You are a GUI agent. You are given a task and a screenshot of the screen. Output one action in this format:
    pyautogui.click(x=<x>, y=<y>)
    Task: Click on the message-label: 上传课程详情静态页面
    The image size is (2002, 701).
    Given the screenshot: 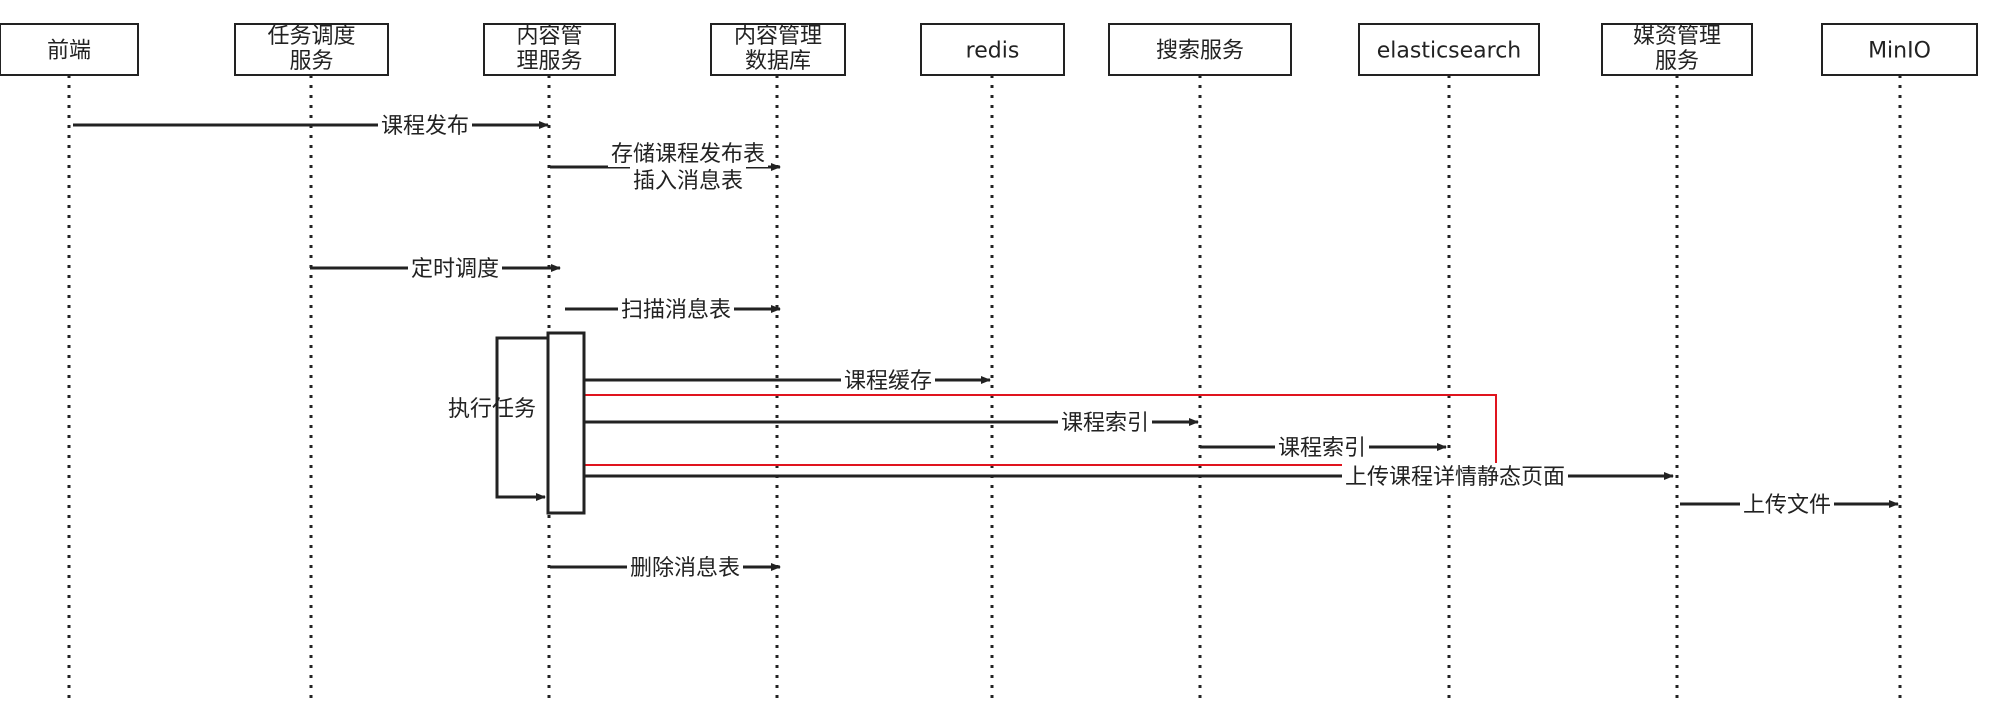 What is the action you would take?
    pyautogui.click(x=1455, y=477)
    